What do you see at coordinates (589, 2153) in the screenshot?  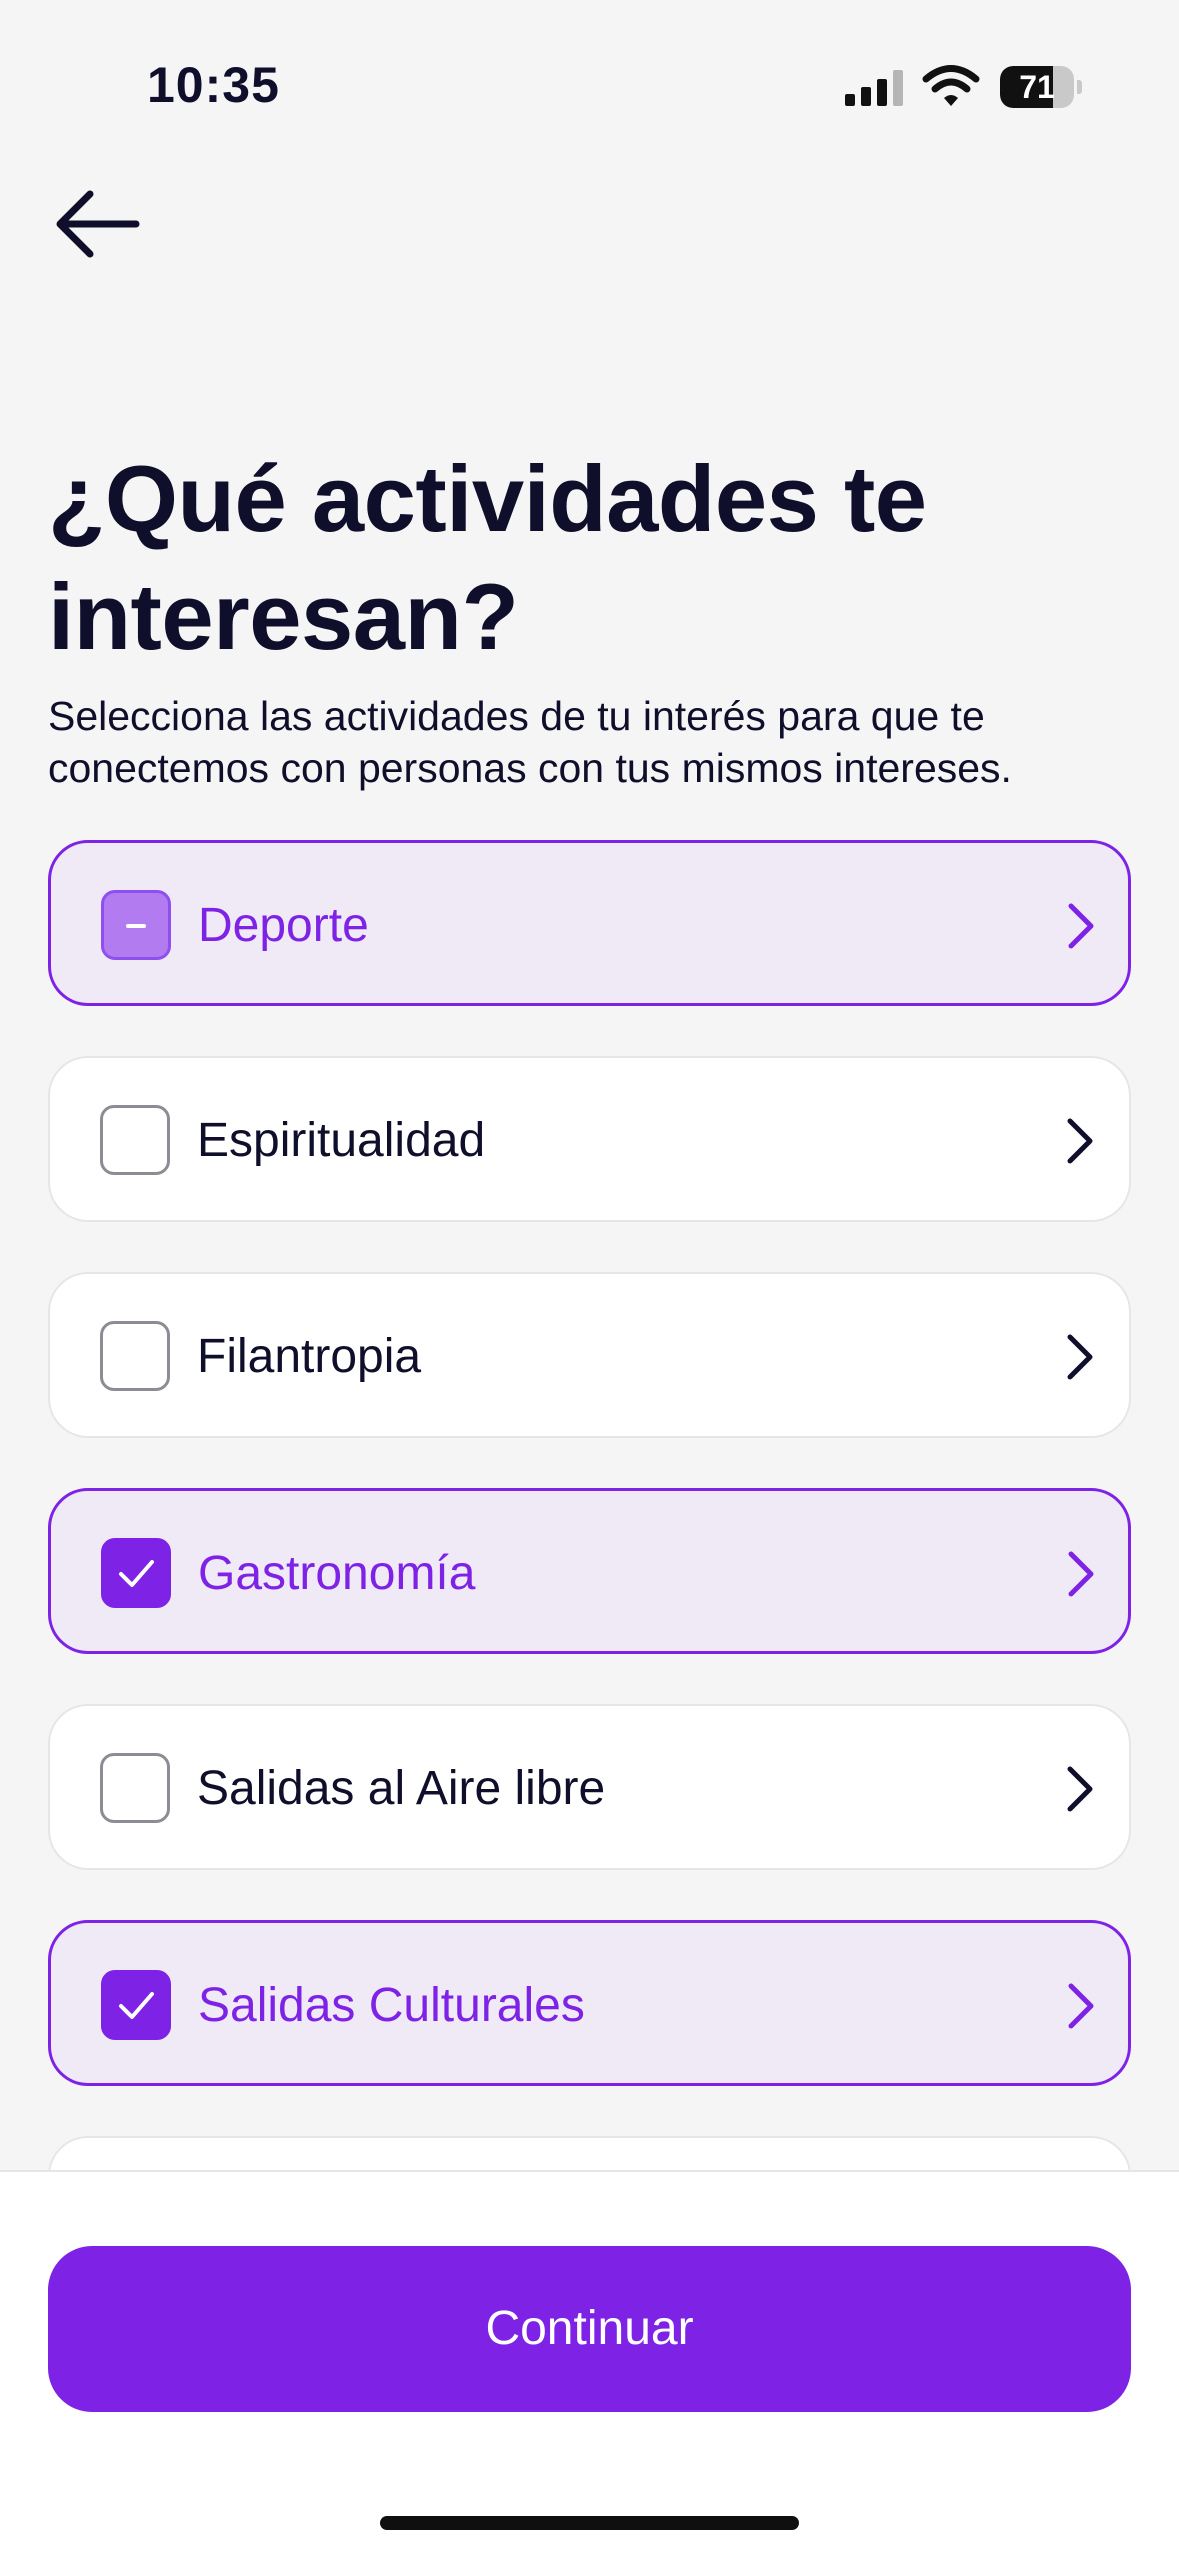 I see `activity-item` at bounding box center [589, 2153].